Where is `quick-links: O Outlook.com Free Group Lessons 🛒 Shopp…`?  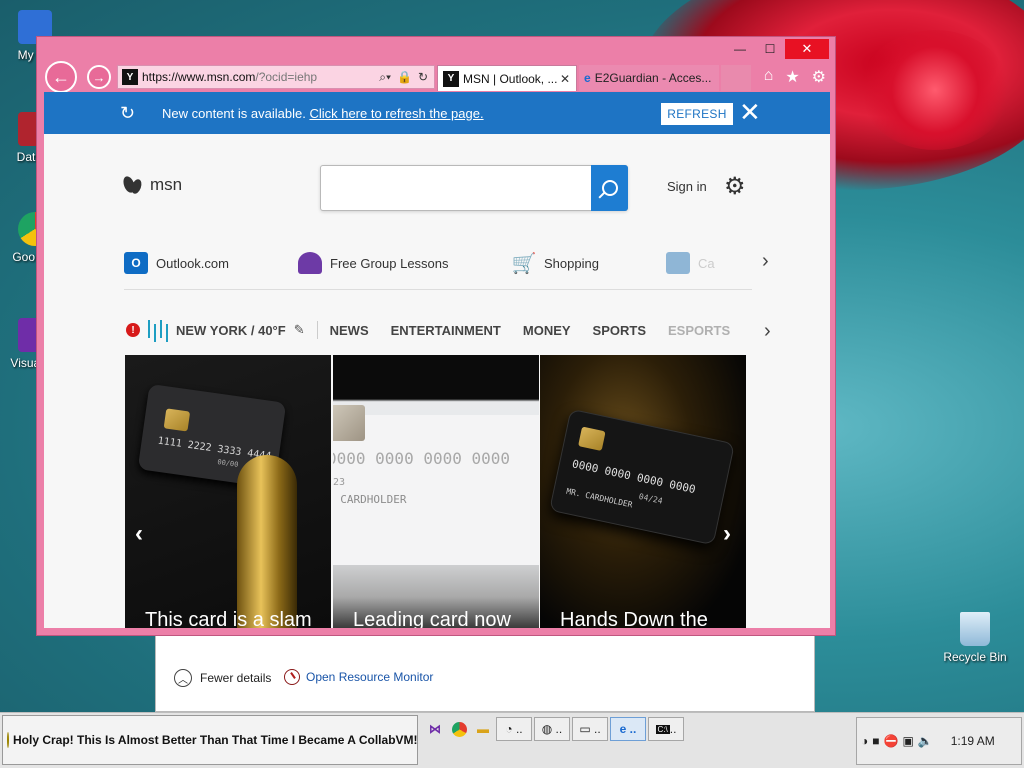 quick-links: O Outlook.com Free Group Lessons 🛒 Shopp… is located at coordinates (438, 271).